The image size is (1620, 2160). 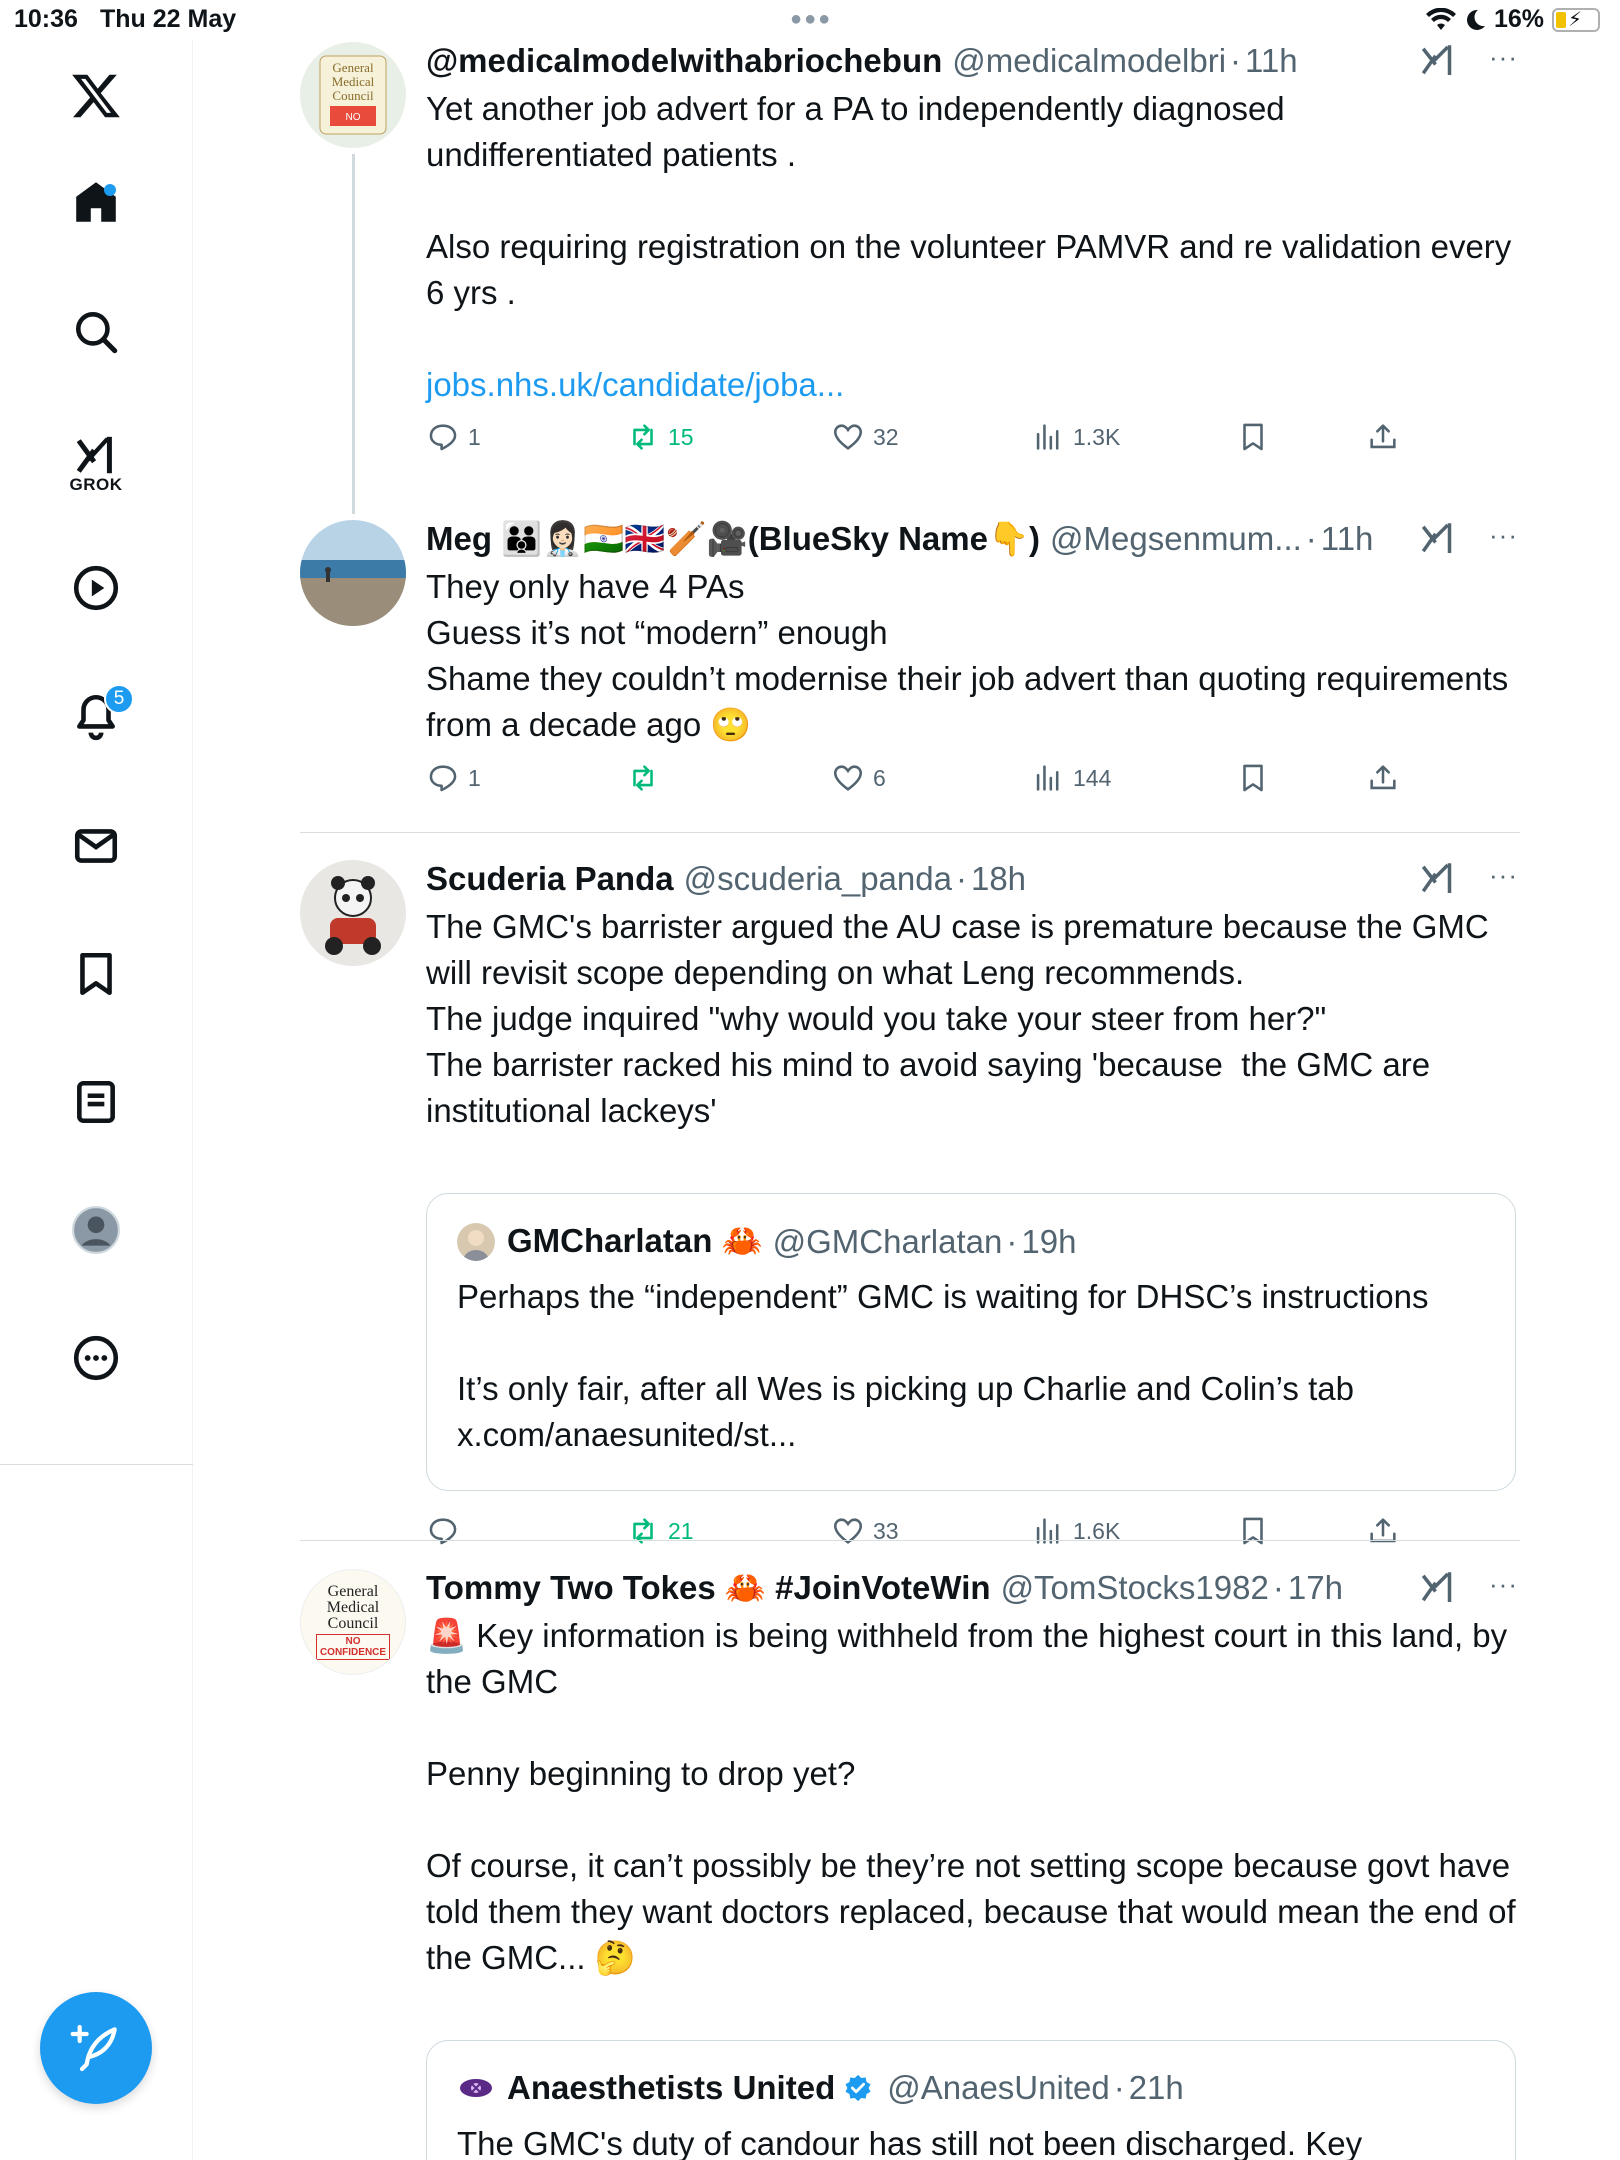 What do you see at coordinates (643, 1531) in the screenshot?
I see `retweet-icon` at bounding box center [643, 1531].